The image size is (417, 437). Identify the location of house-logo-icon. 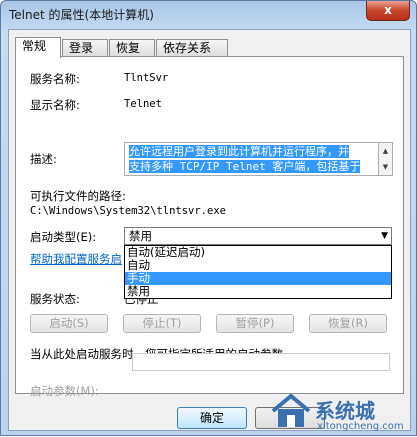
(291, 410).